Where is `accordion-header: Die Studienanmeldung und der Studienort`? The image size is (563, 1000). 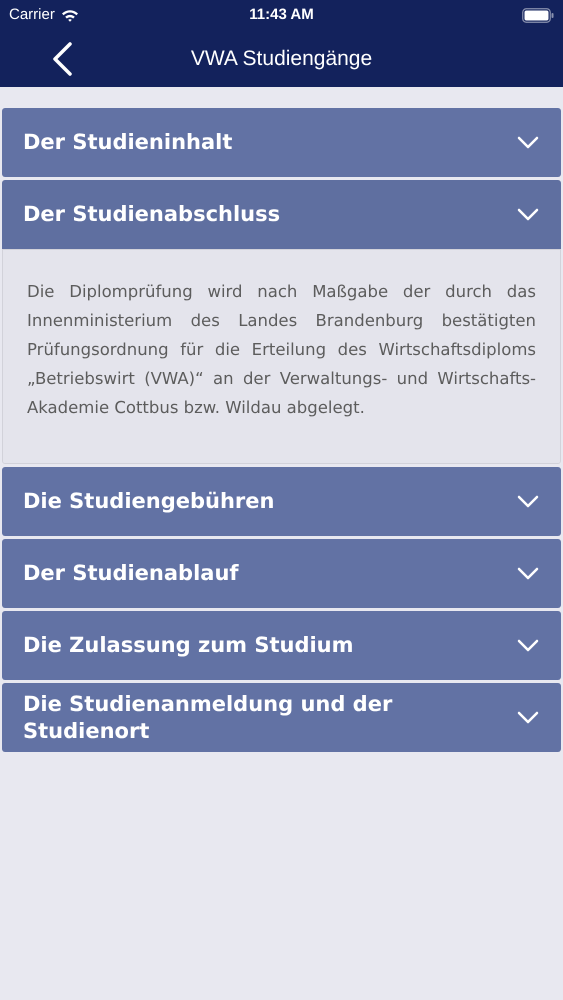
accordion-header: Die Studienanmeldung und der Studienort is located at coordinates (281, 717).